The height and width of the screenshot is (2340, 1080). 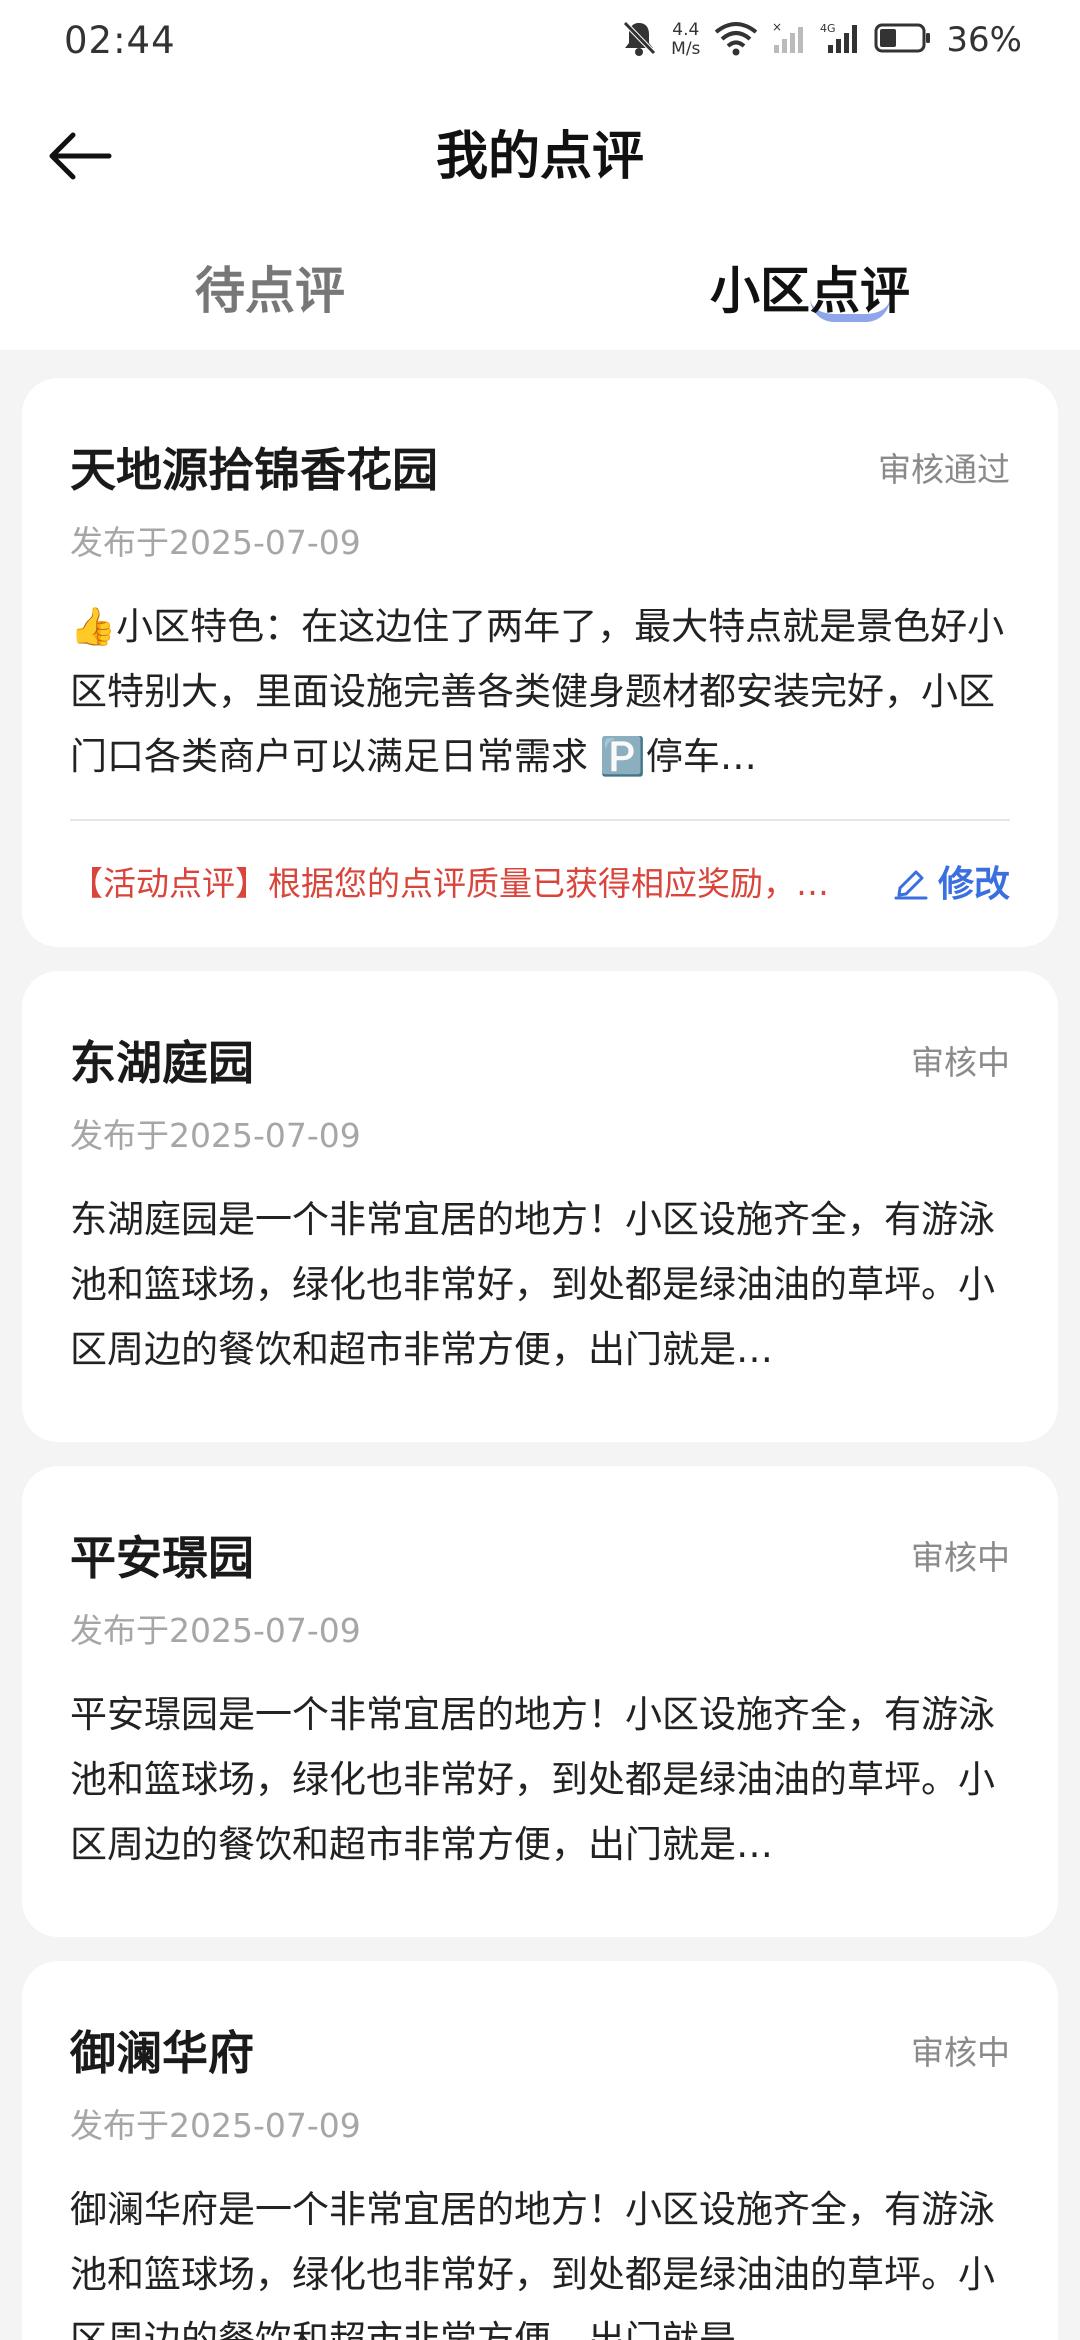 What do you see at coordinates (540, 40) in the screenshot?
I see `status-bar: 02:44 4.4 M/s × 4G 36%` at bounding box center [540, 40].